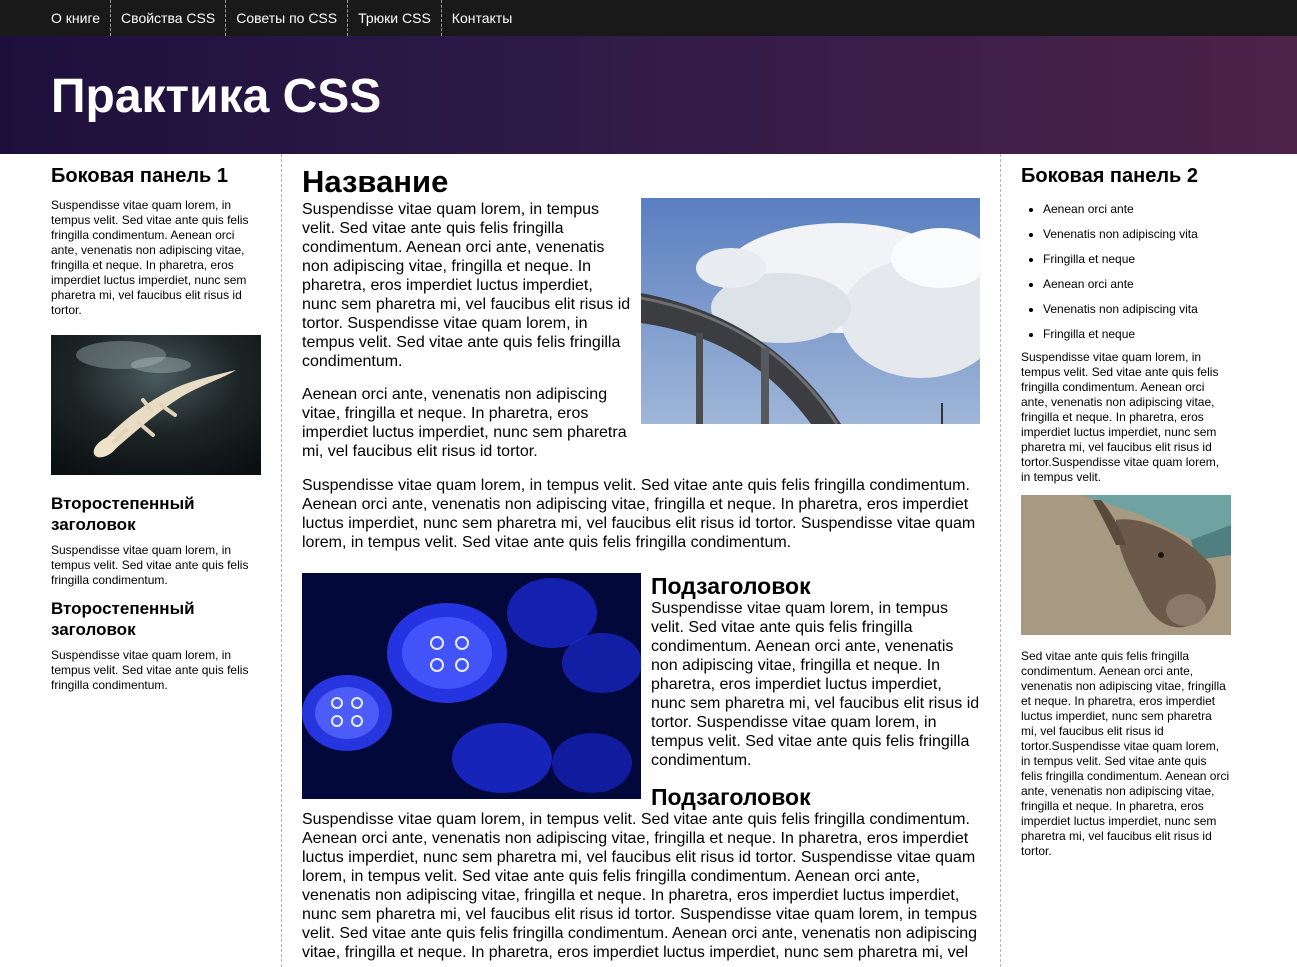  What do you see at coordinates (395, 18) in the screenshot?
I see `nav-item-css-tricks: Трюки CSS` at bounding box center [395, 18].